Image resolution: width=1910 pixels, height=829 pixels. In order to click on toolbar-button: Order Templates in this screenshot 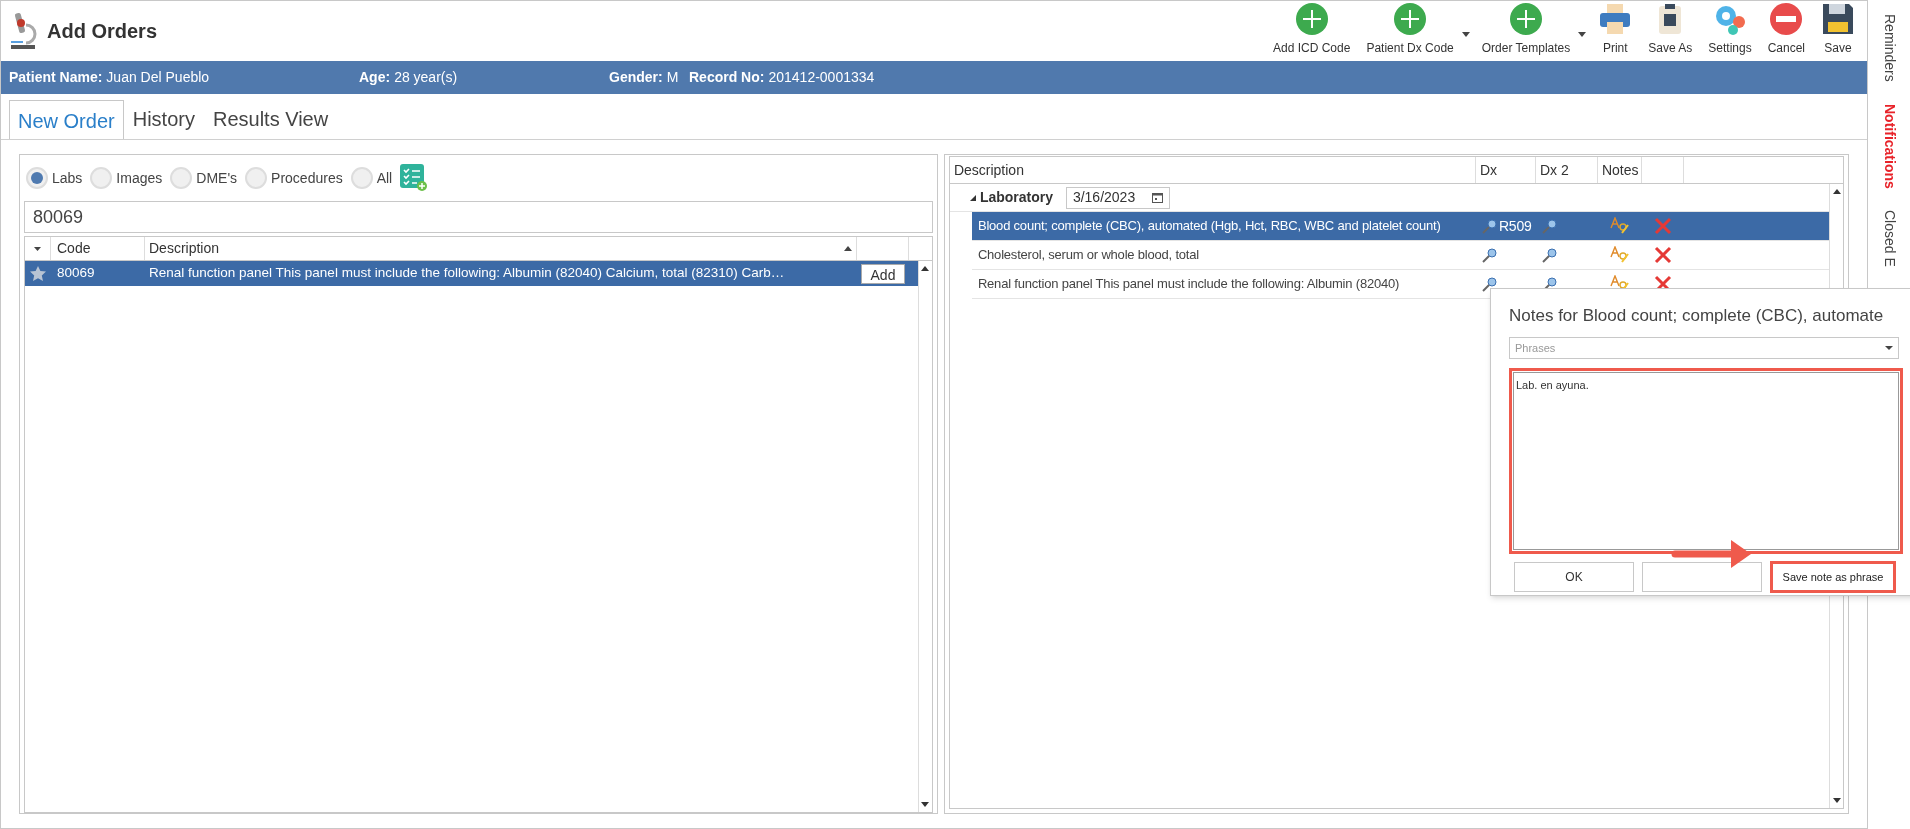, I will do `click(1526, 29)`.